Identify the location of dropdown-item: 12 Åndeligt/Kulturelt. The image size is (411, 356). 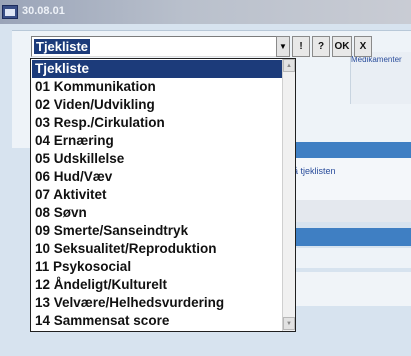
(157, 285).